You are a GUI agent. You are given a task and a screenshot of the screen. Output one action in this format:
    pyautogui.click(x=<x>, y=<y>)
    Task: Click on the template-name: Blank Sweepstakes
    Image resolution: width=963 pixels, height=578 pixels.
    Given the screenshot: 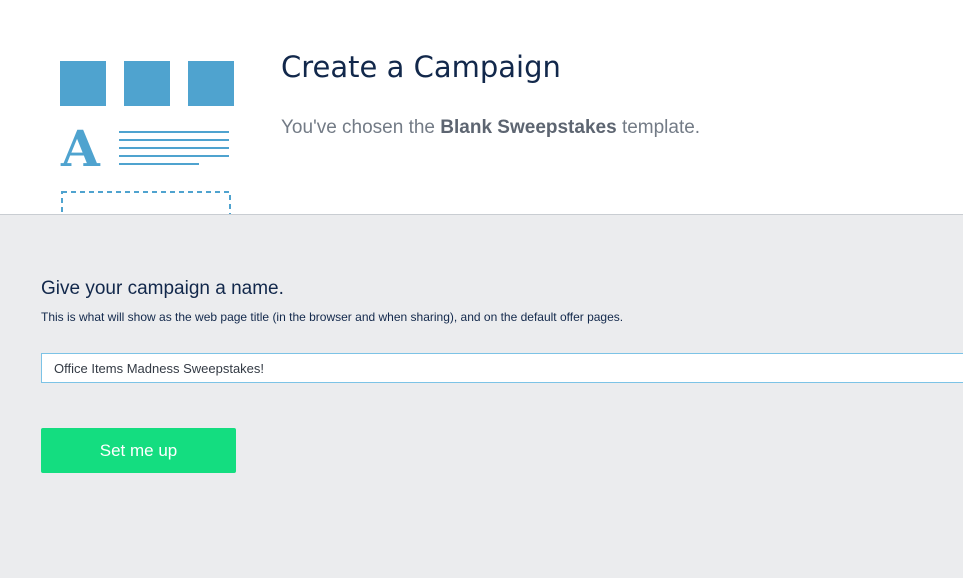 What is the action you would take?
    pyautogui.click(x=528, y=127)
    